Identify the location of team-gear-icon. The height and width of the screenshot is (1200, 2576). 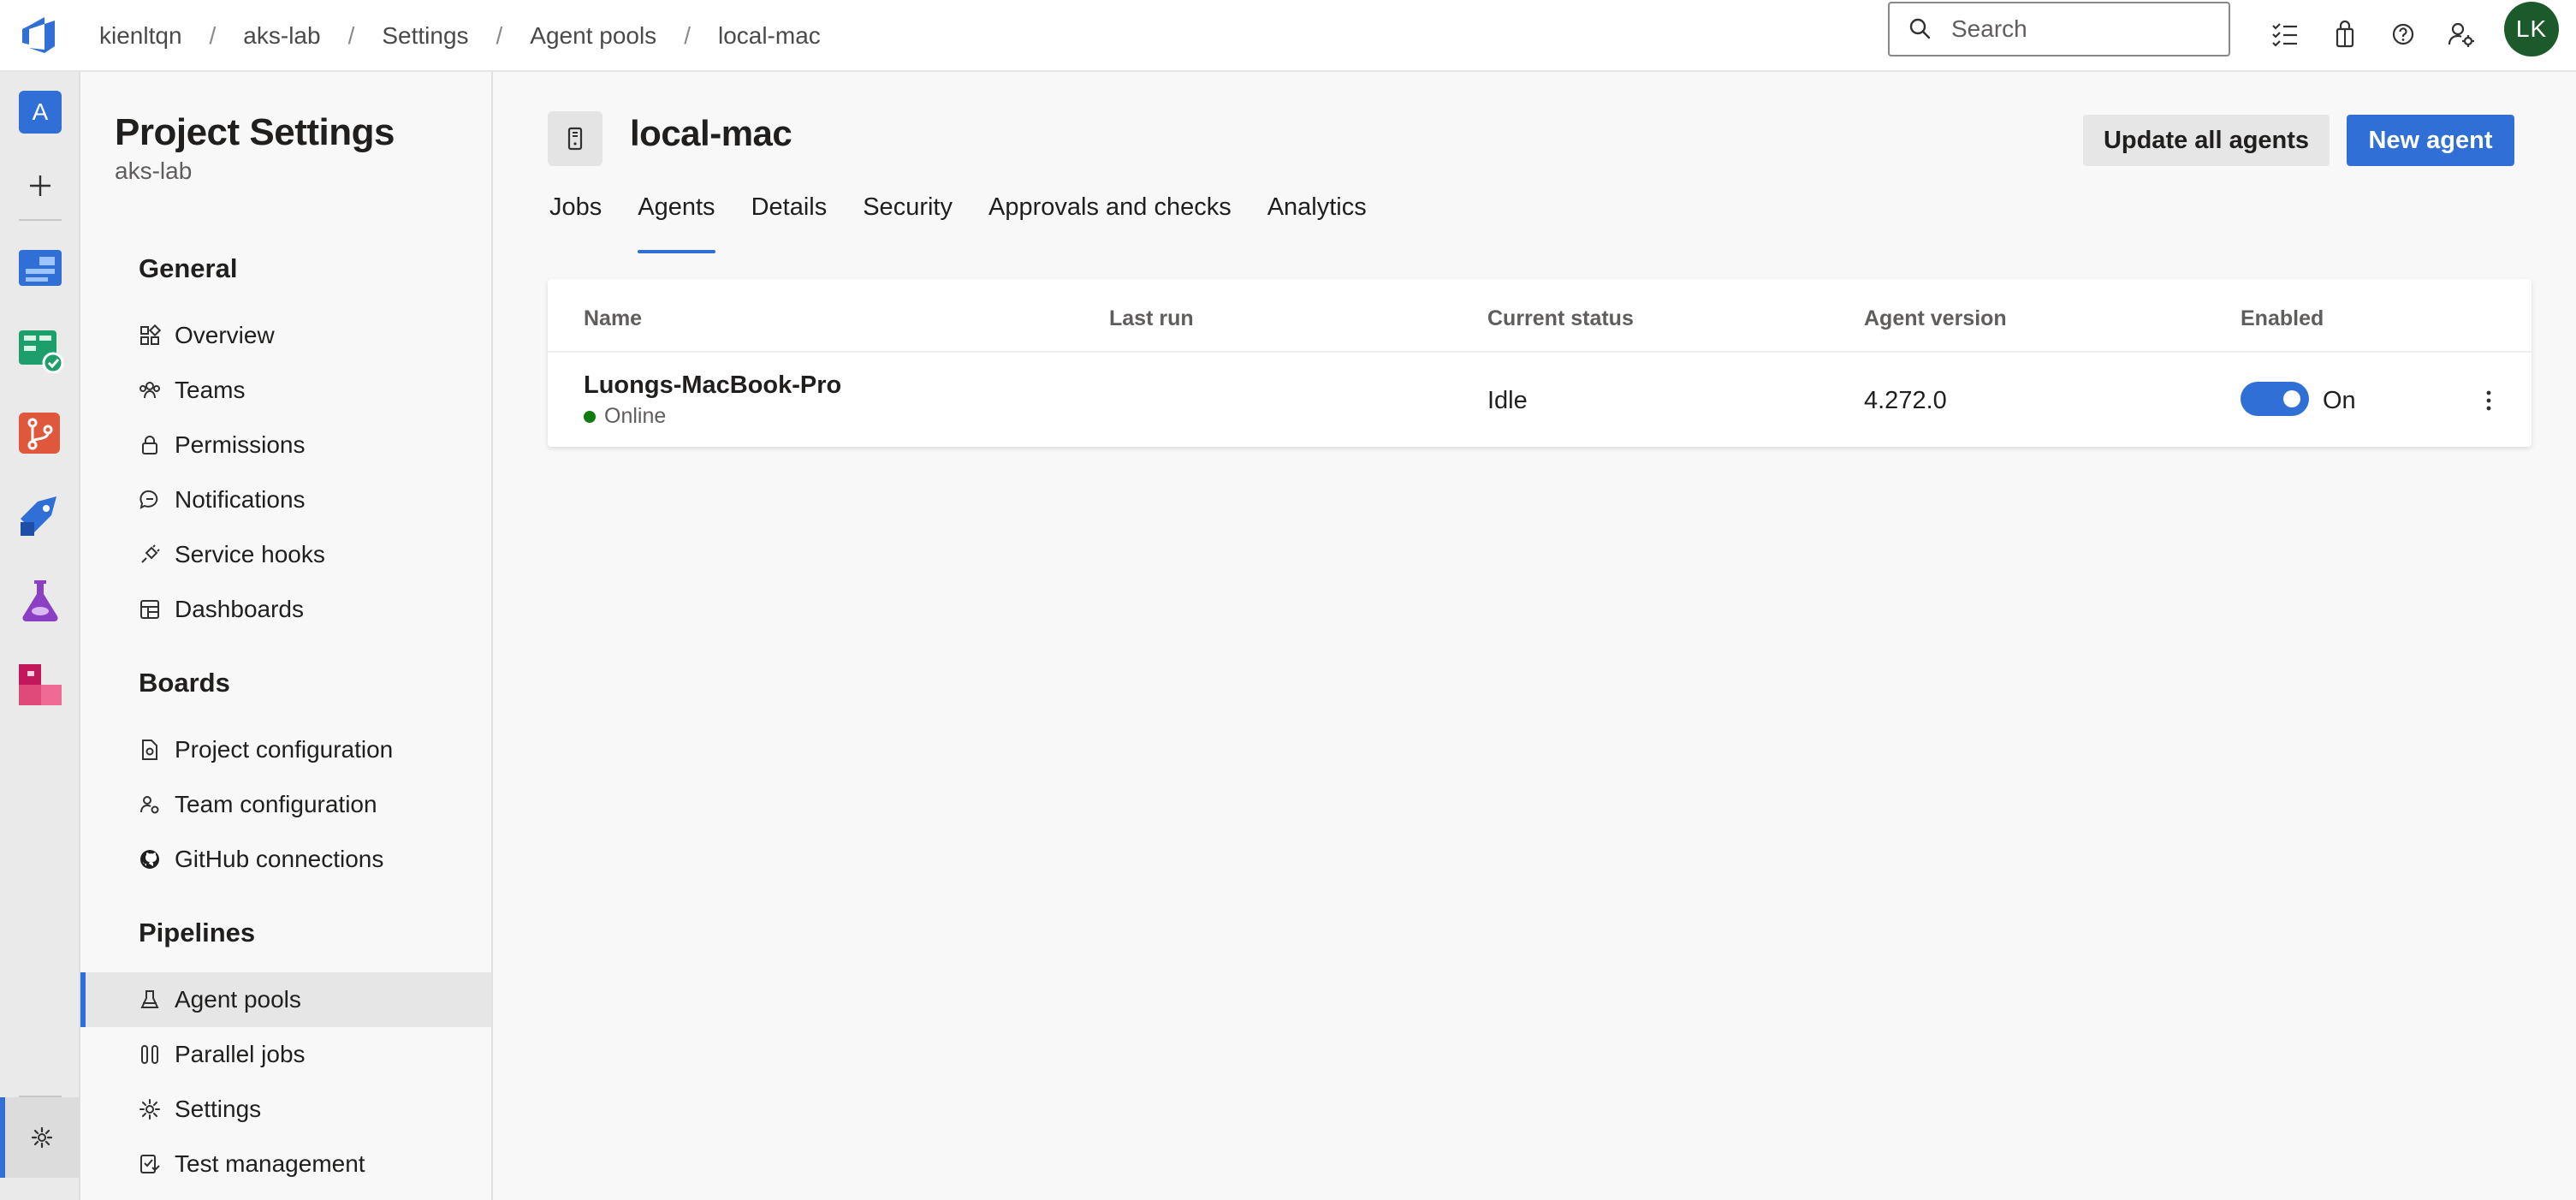
(149, 805).